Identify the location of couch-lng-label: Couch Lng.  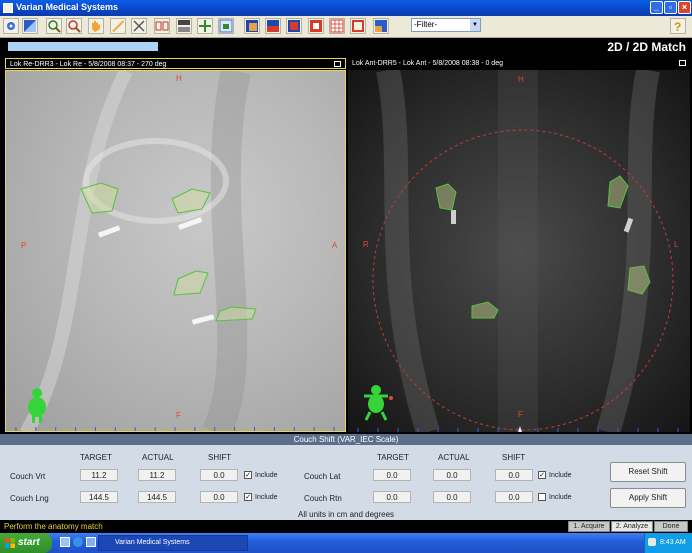
(29, 498).